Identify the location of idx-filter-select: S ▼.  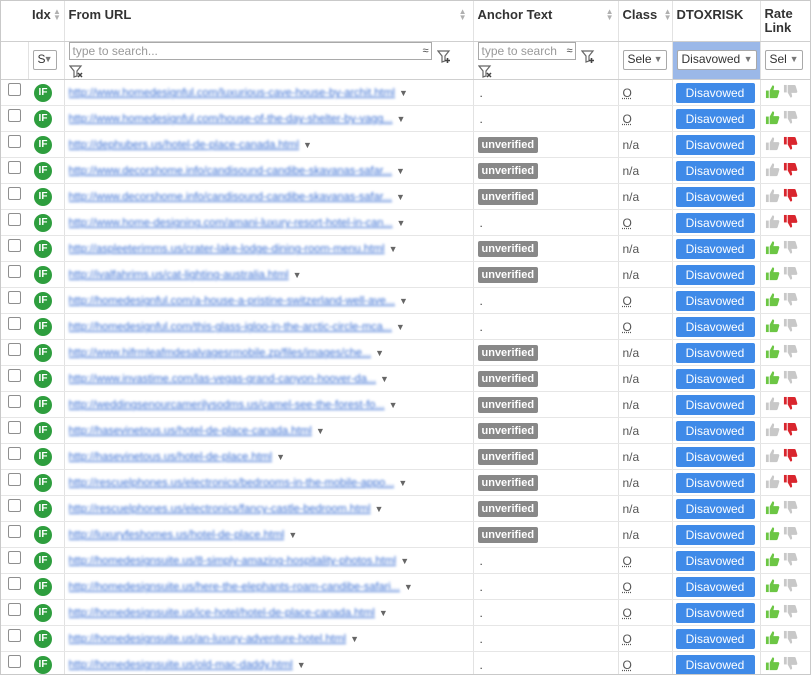
(44, 60).